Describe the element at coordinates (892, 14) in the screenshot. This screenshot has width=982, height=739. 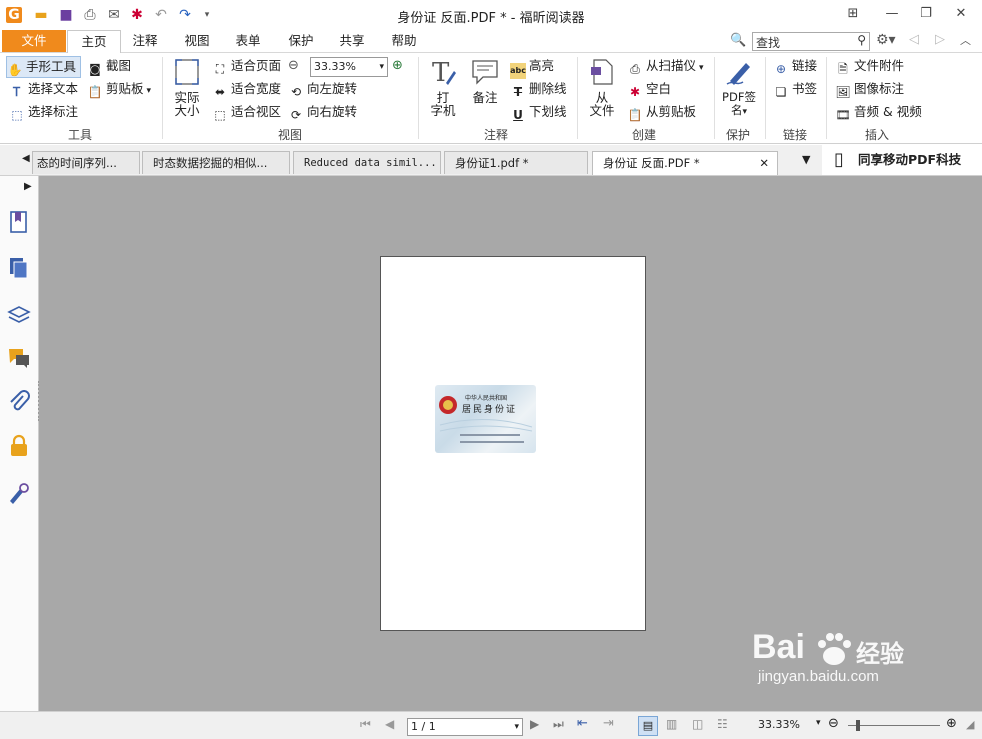
I see `minimize-button: —` at that location.